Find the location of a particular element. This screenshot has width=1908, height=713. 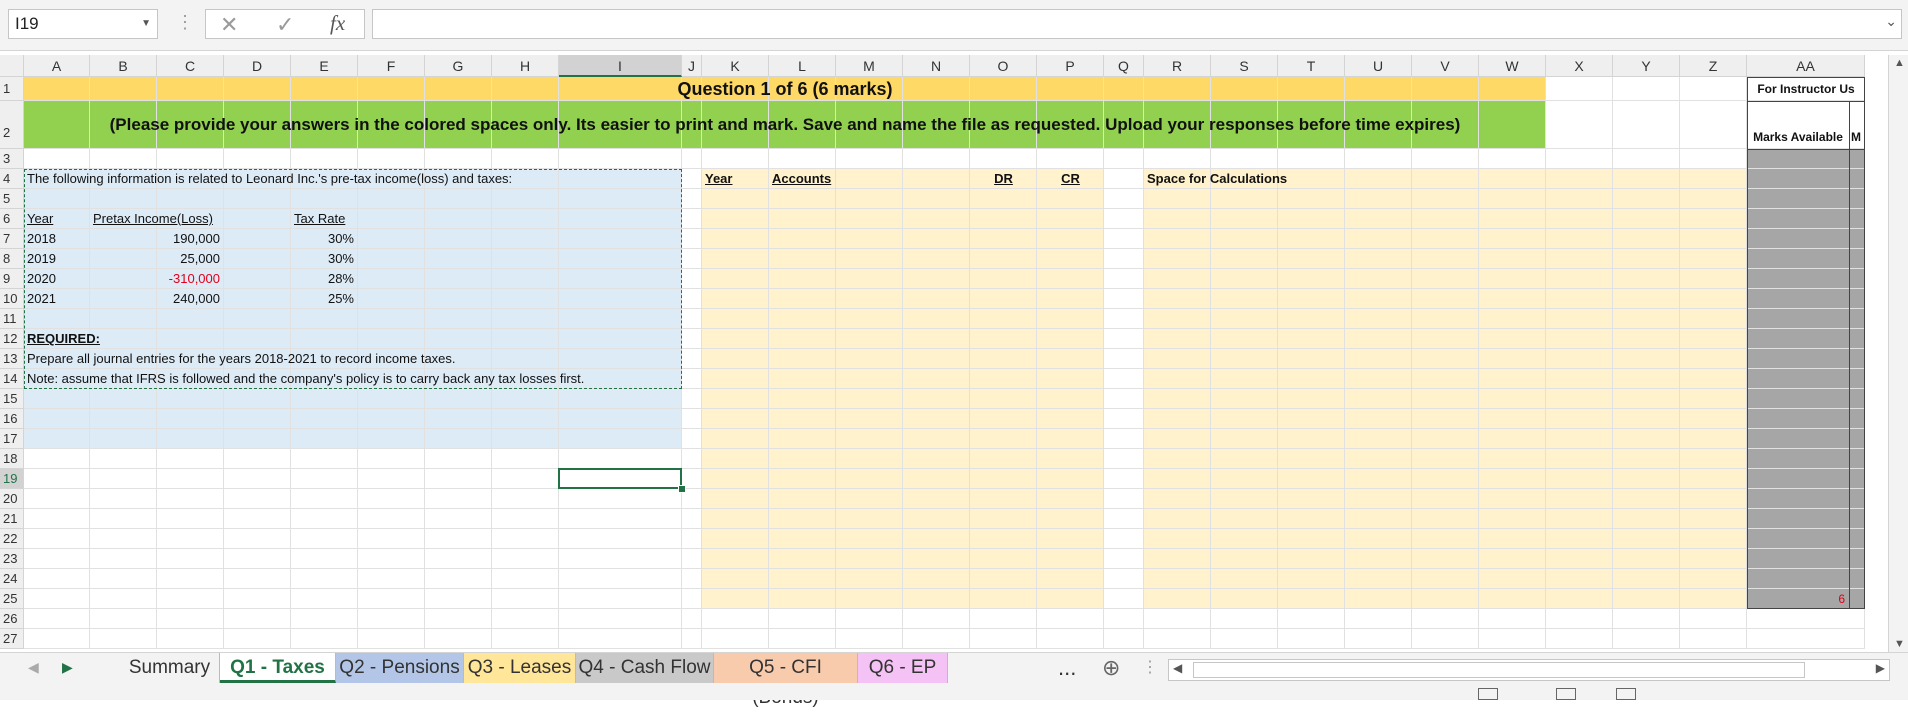

column-header-y: Y is located at coordinates (1646, 66).